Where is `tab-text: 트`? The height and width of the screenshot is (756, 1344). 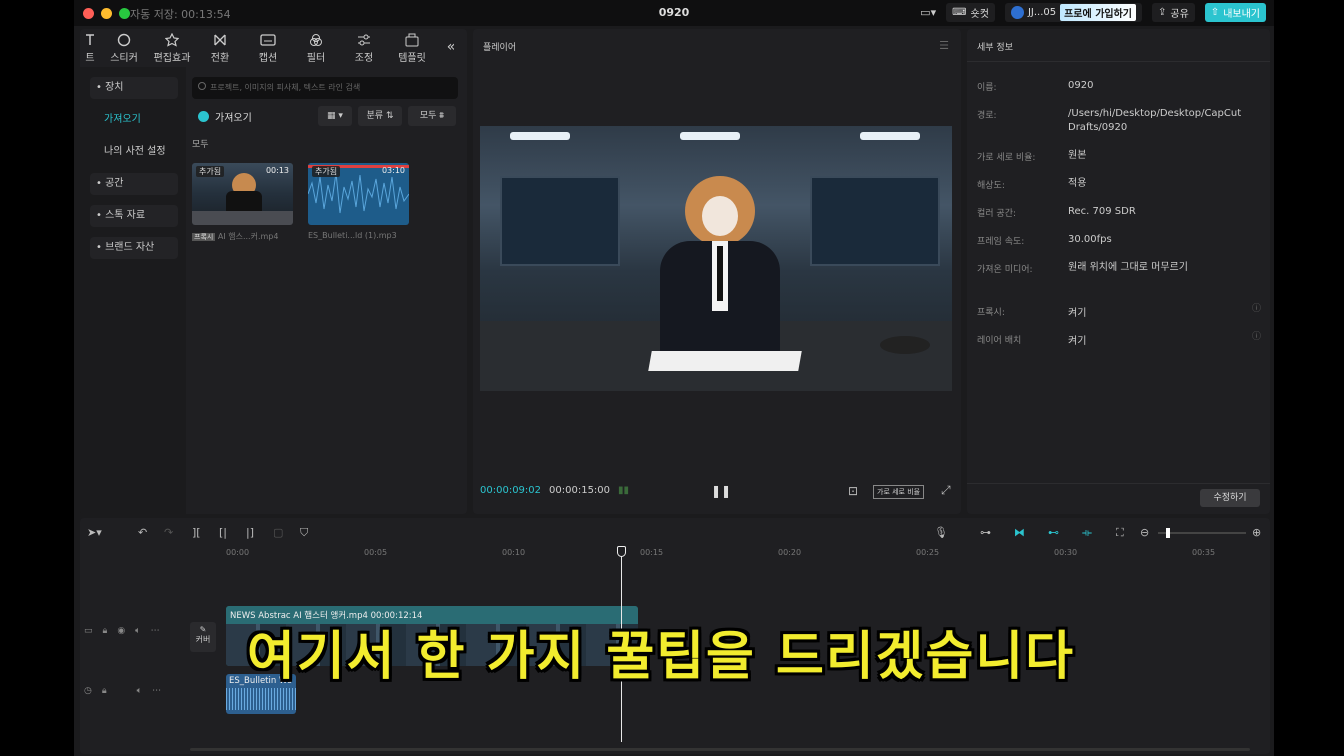 tab-text: 트 is located at coordinates (90, 48).